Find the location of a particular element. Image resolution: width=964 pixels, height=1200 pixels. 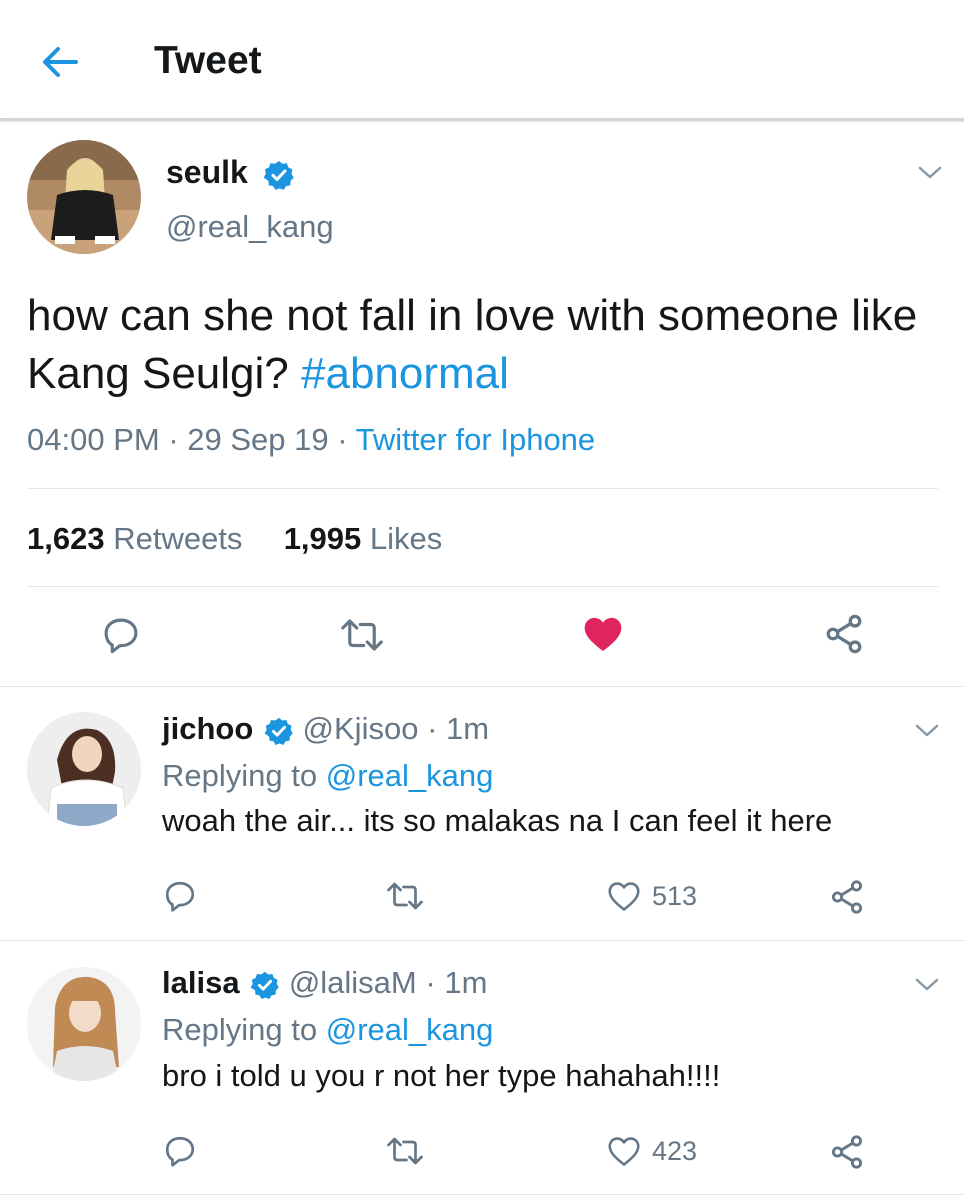

back-arrow-icon is located at coordinates (60, 62).